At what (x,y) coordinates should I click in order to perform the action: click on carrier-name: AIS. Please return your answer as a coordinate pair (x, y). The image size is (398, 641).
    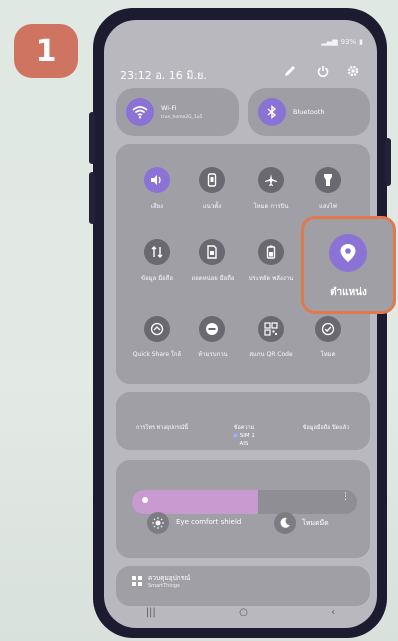
    Looking at the image, I should click on (244, 444).